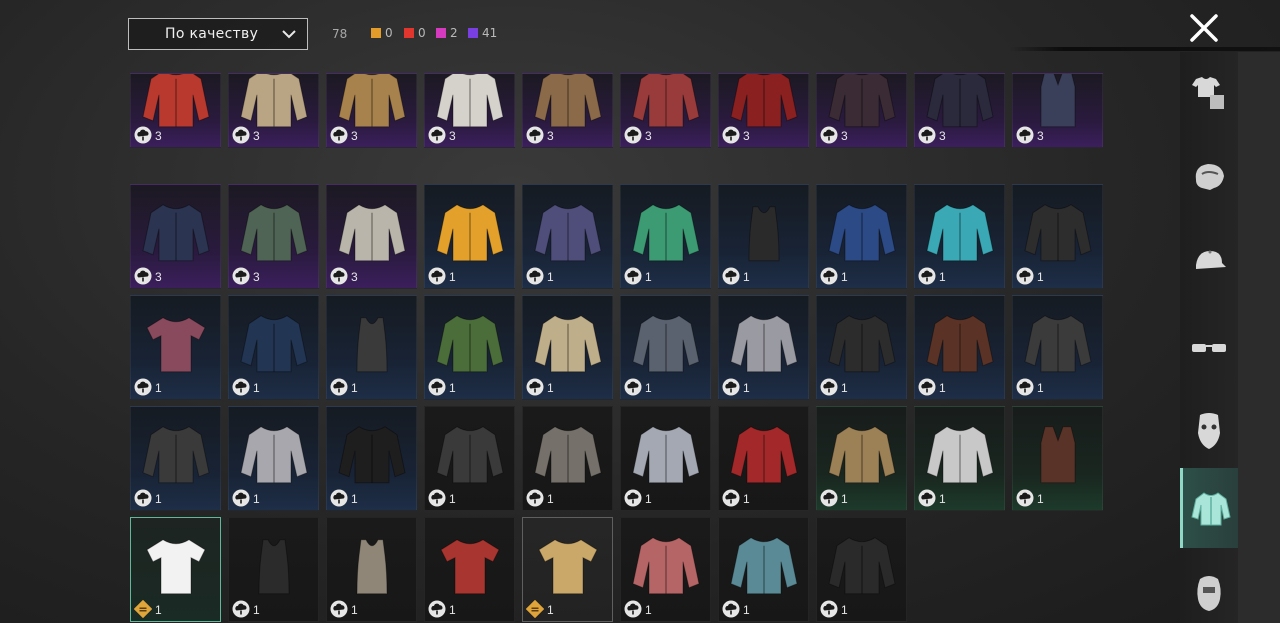 This screenshot has height=623, width=1280. What do you see at coordinates (1145, 49) in the screenshot?
I see `header-divider` at bounding box center [1145, 49].